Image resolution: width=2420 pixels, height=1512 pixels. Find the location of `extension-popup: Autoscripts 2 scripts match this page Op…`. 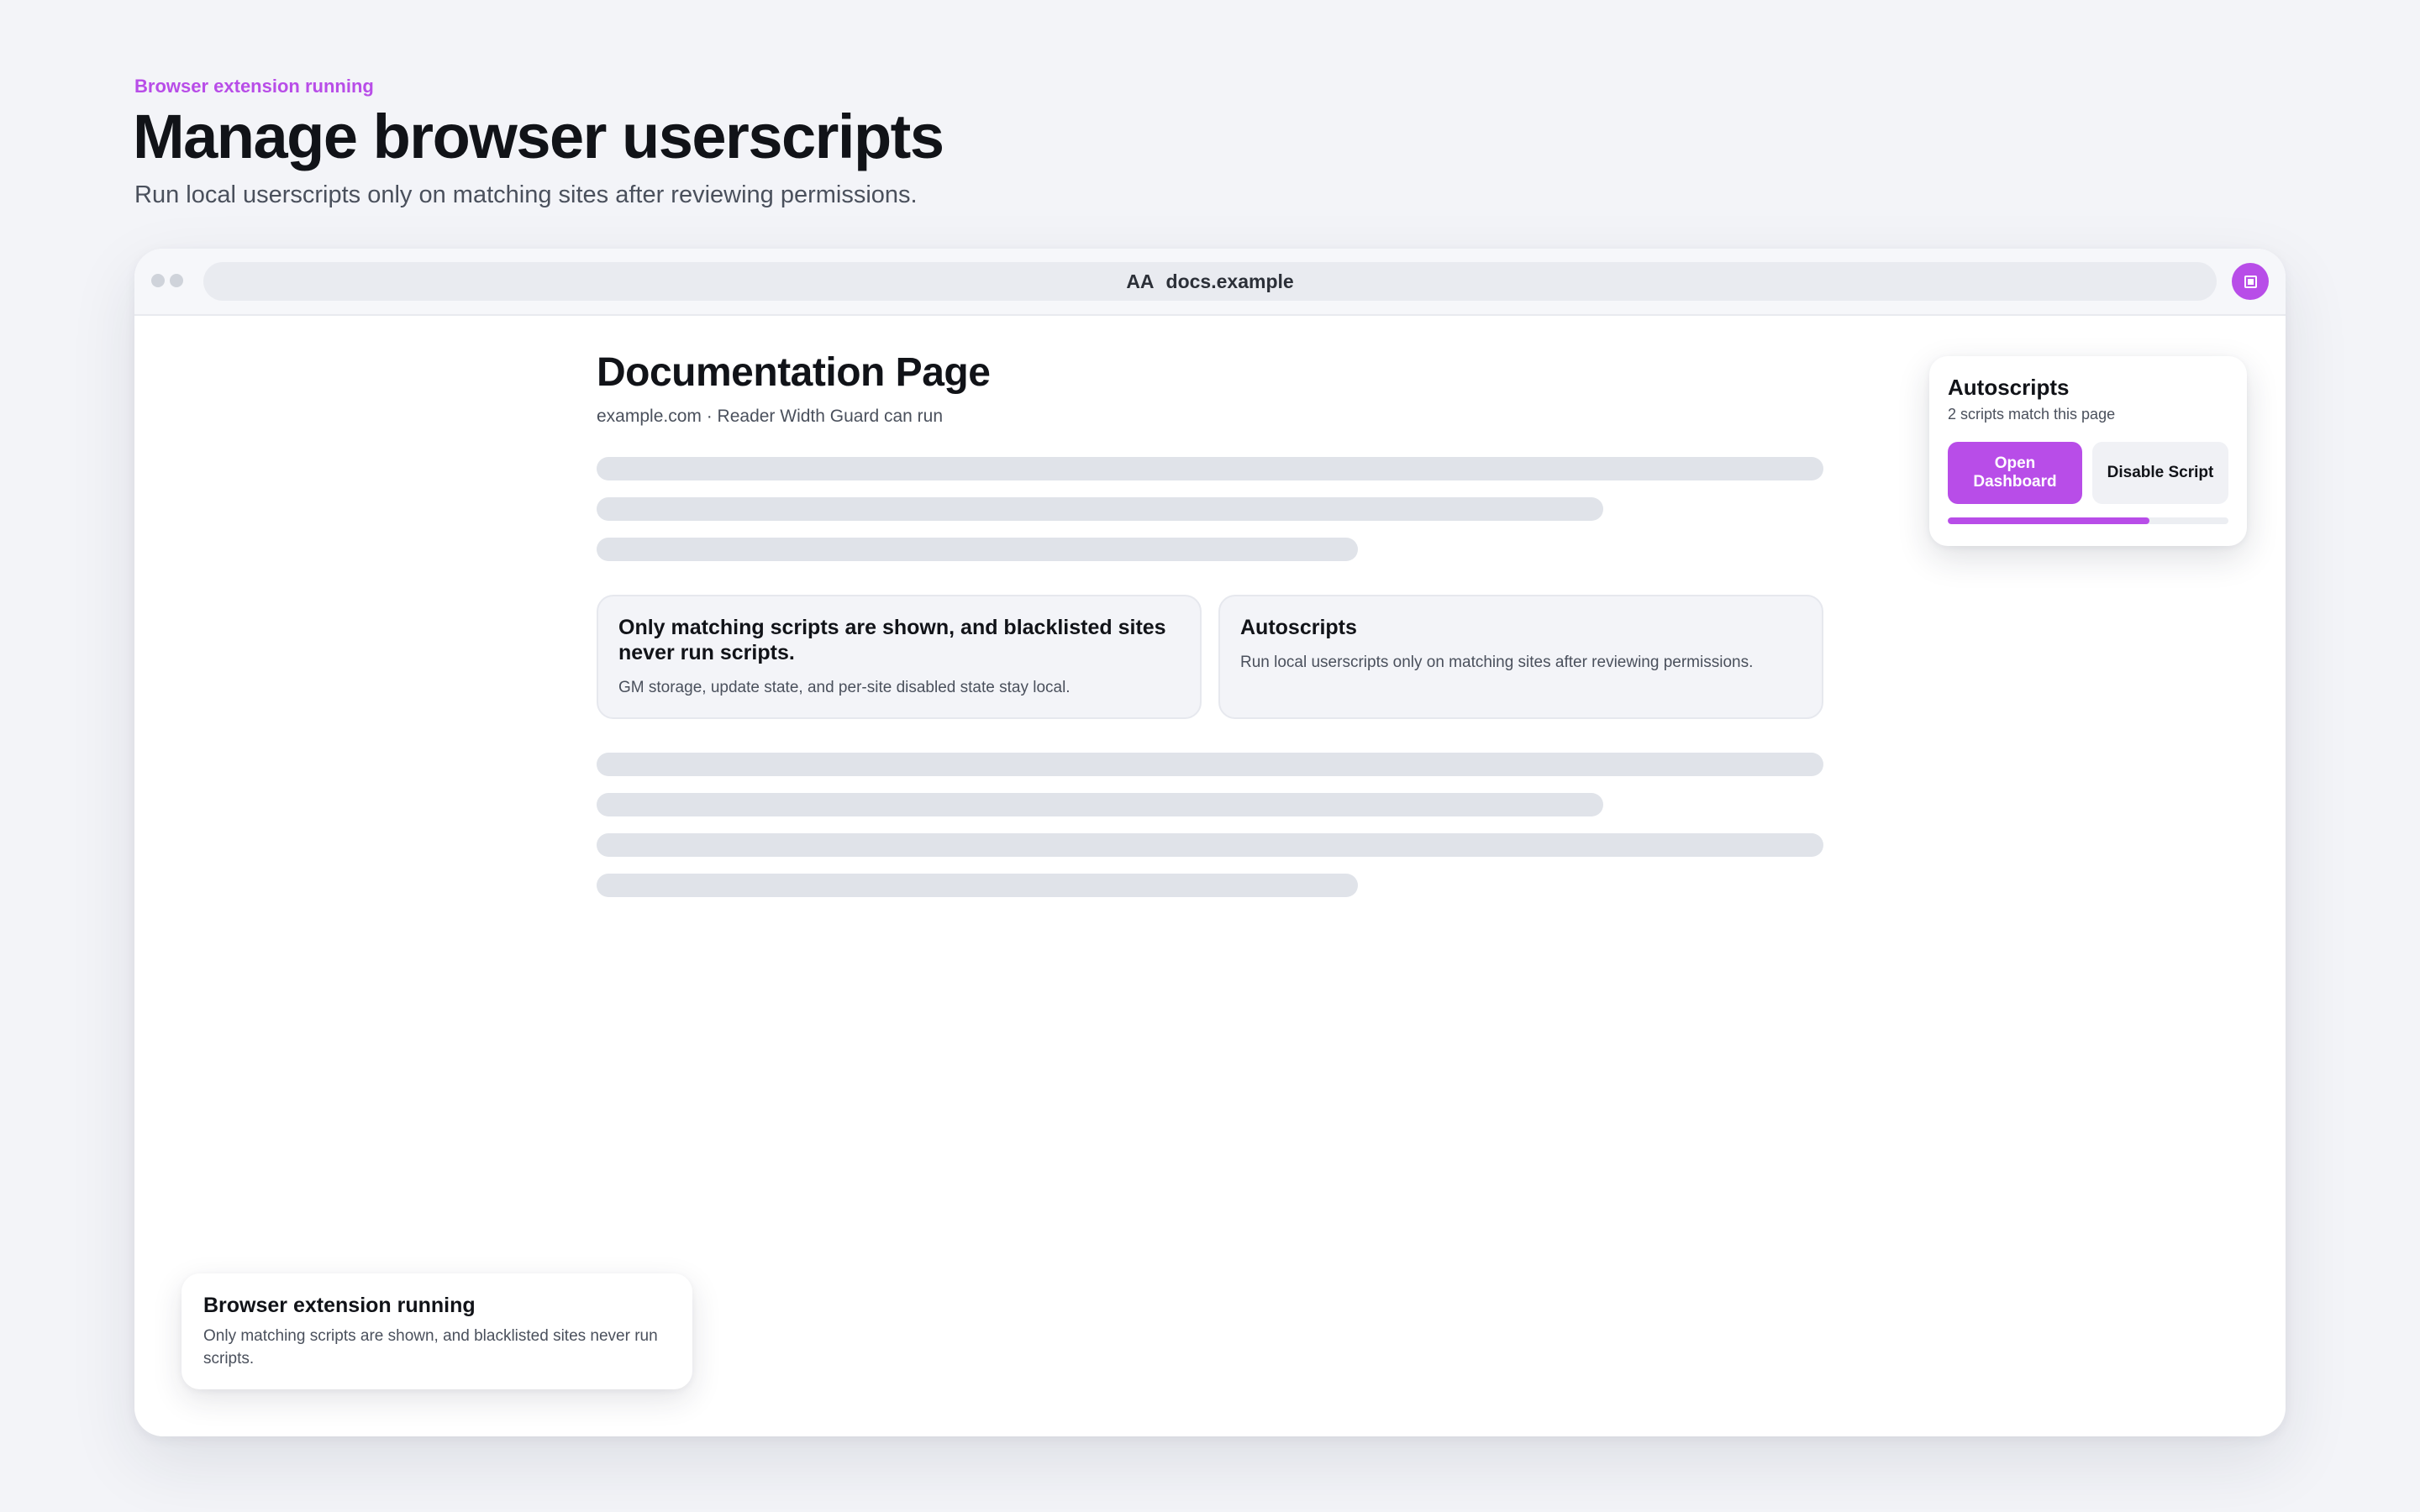

extension-popup: Autoscripts 2 scripts match this page Op… is located at coordinates (2088, 451).